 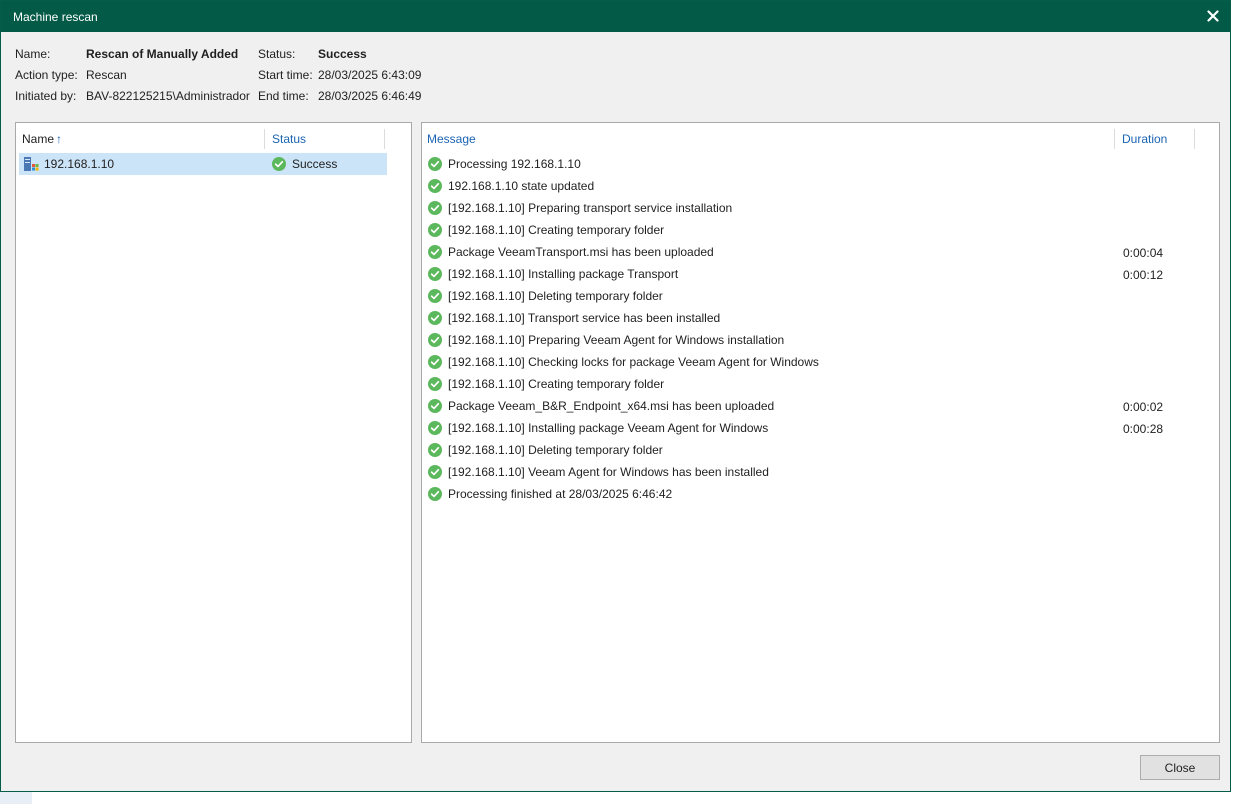 What do you see at coordinates (31, 165) in the screenshot?
I see `windows-server-icon` at bounding box center [31, 165].